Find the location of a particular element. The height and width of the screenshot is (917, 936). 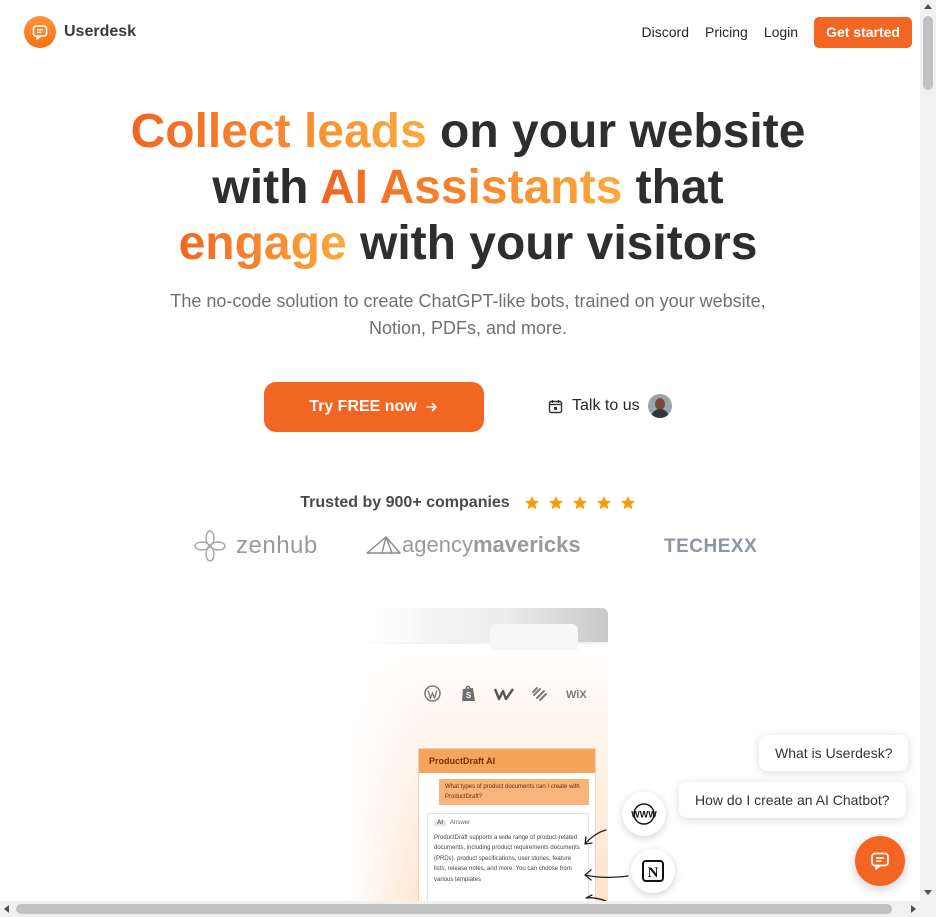

customer-logos: zenhub agency mavericks TECHEXX is located at coordinates (476, 546).